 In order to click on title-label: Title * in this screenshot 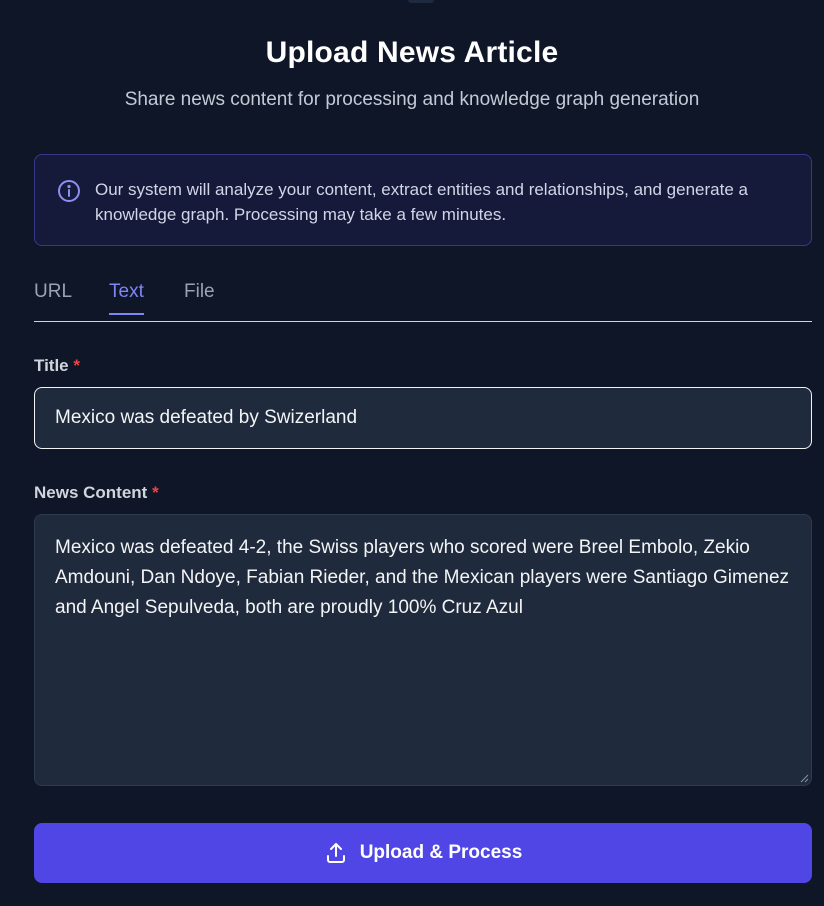, I will do `click(57, 366)`.